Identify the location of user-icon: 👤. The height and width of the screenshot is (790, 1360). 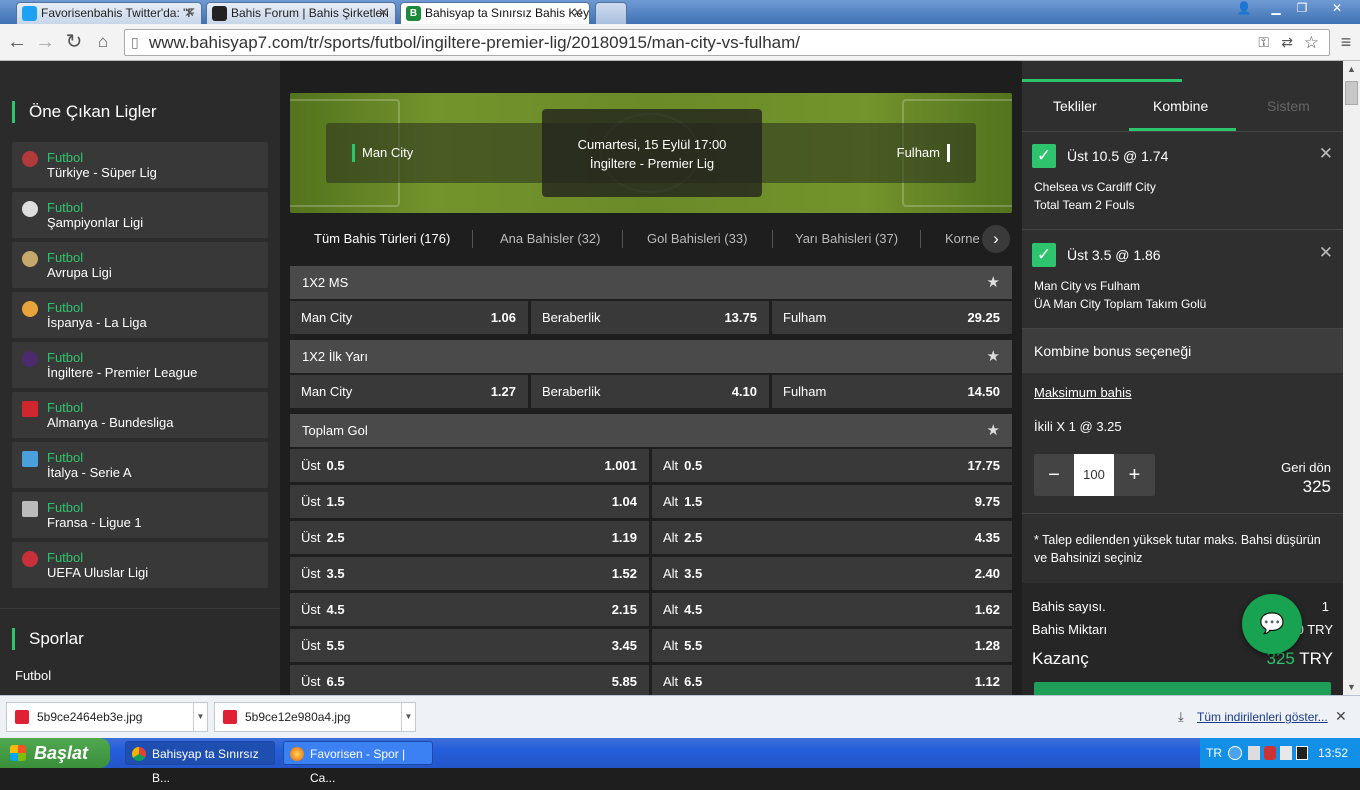
(1244, 8).